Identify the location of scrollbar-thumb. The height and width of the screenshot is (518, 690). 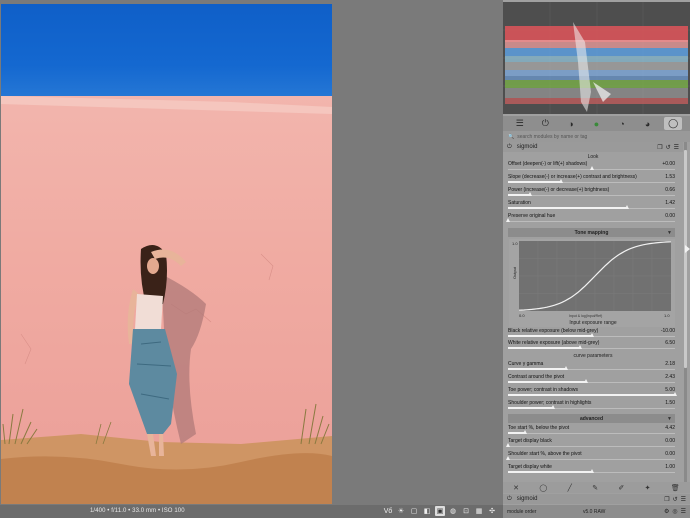
(685, 259).